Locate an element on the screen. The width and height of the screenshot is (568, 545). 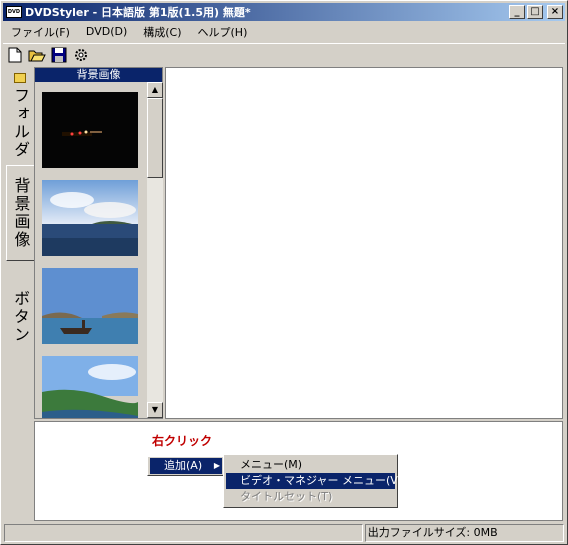
background-image-panel: 背景画像 ▲ ▼ is located at coordinates (98, 243).